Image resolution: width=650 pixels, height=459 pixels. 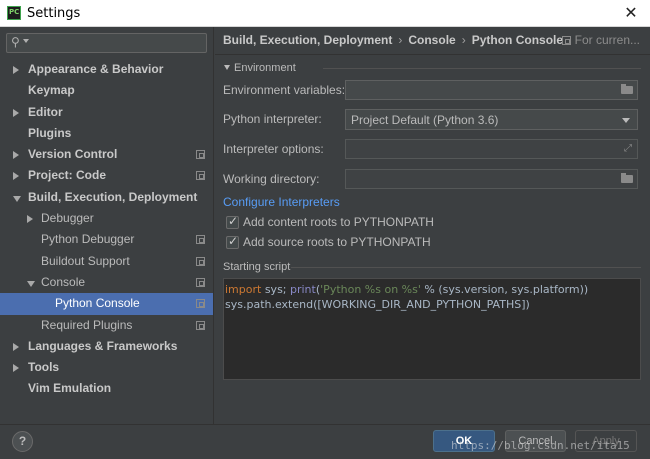 What do you see at coordinates (272, 119) in the screenshot?
I see `interpreter-label: Python interpreter:` at bounding box center [272, 119].